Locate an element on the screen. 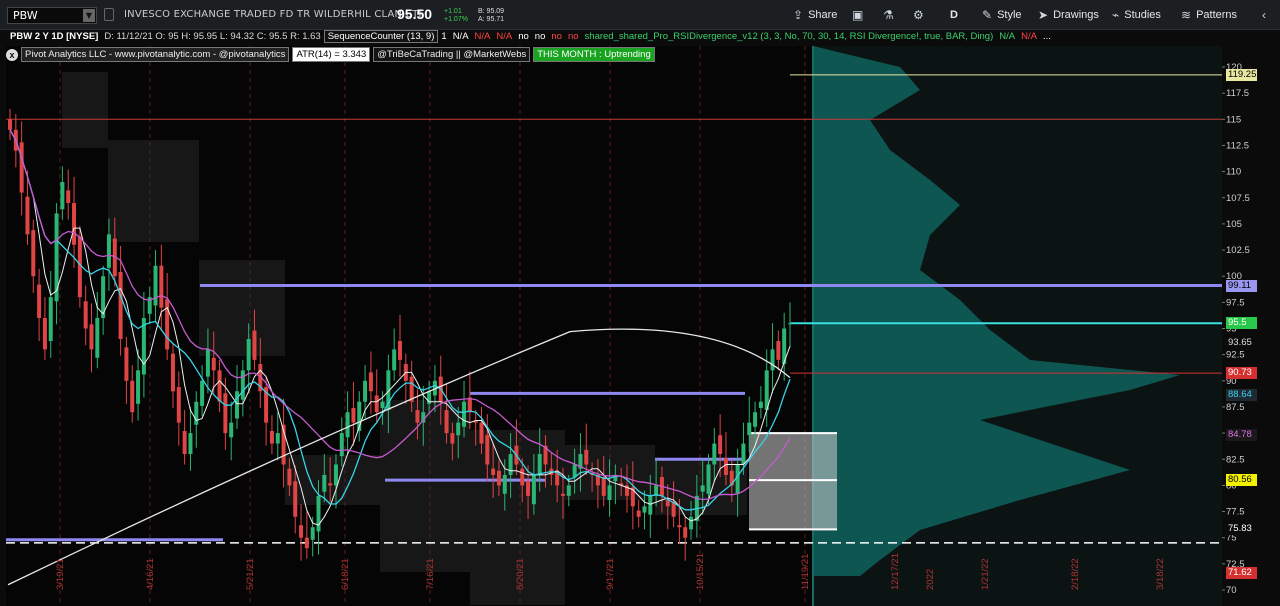 The height and width of the screenshot is (606, 1280). bid-price: B: 95.09 is located at coordinates (491, 11).